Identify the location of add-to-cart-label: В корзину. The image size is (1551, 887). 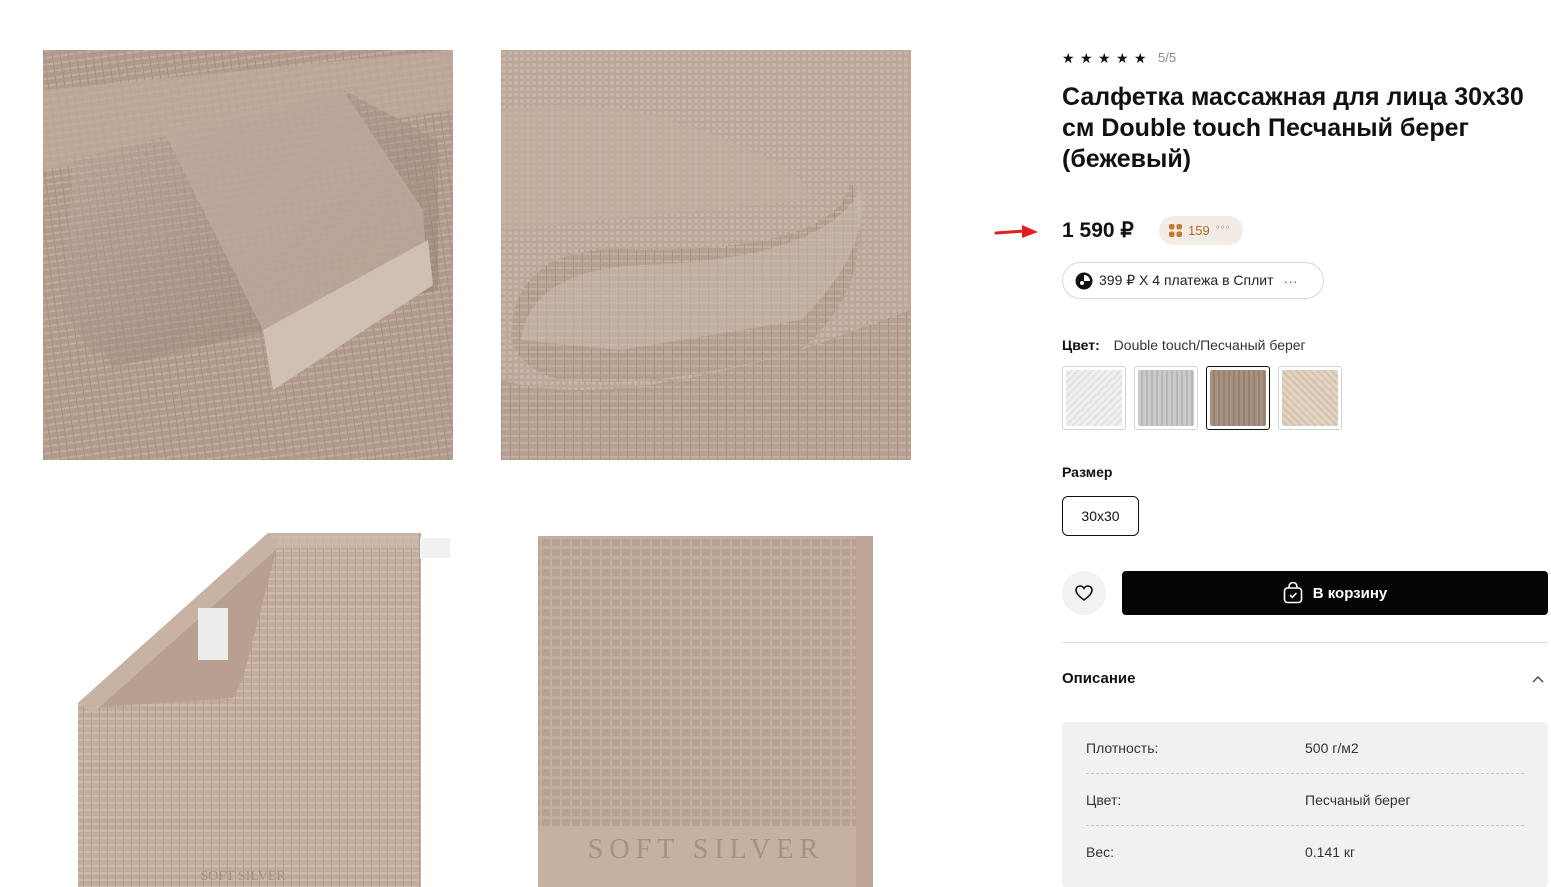
(1350, 593).